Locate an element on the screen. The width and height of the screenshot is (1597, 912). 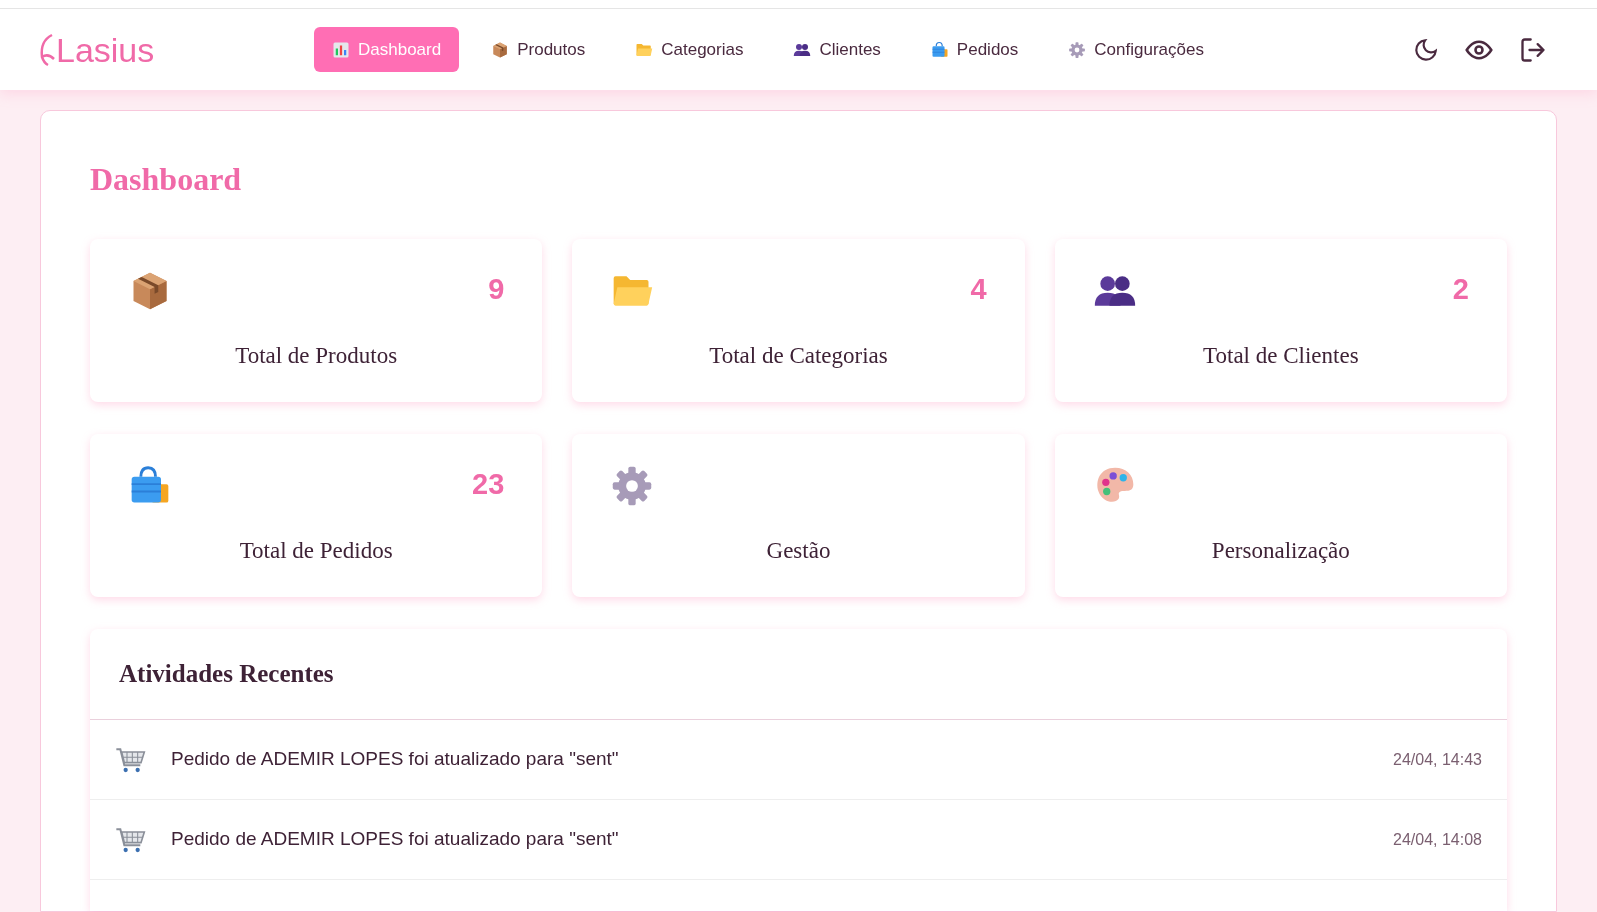
brand-logo-text: Lasius is located at coordinates (105, 49).